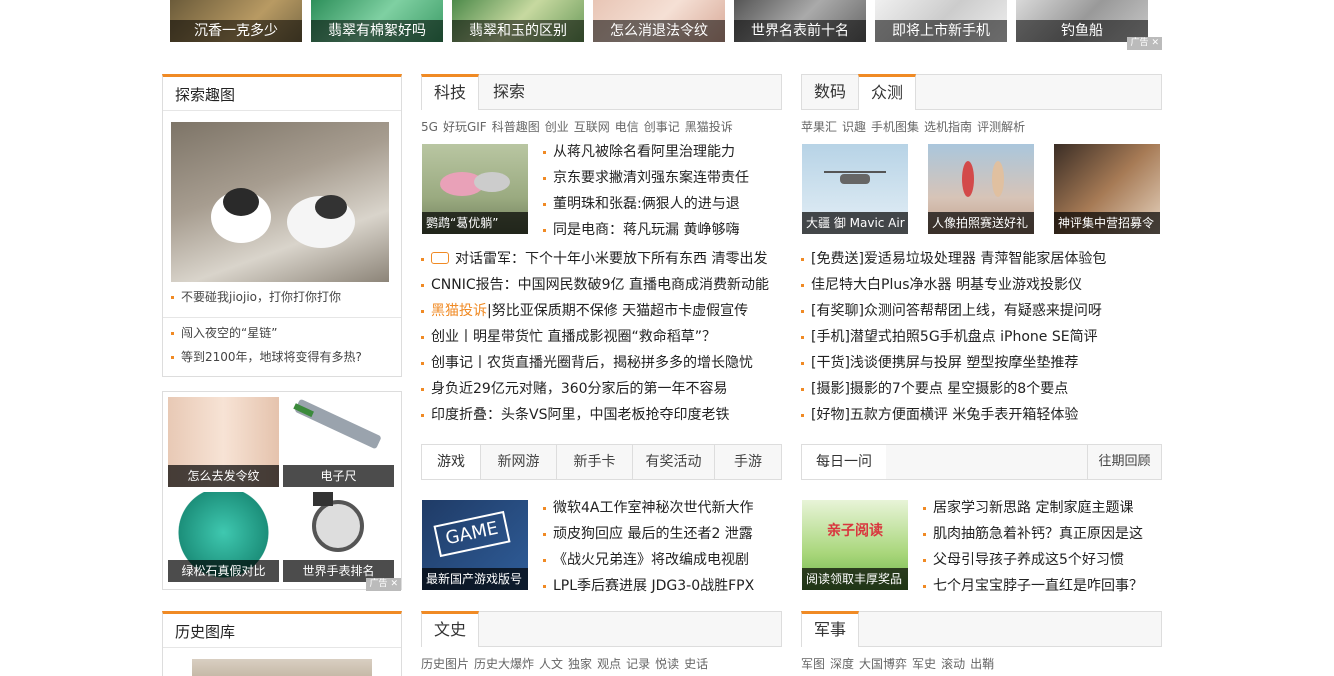  Describe the element at coordinates (855, 545) in the screenshot. I see `reading-image: 亲子阅读 阅读领取丰厚奖品` at that location.